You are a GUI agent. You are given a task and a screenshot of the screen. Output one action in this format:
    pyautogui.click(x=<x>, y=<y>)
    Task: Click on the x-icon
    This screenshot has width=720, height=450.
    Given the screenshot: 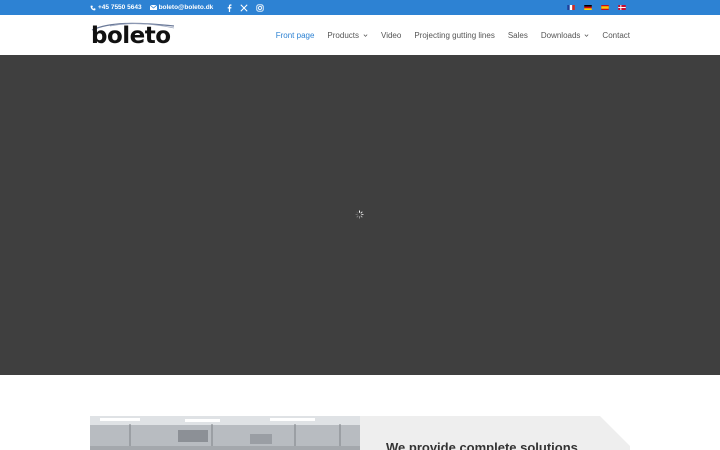 What is the action you would take?
    pyautogui.click(x=244, y=7)
    